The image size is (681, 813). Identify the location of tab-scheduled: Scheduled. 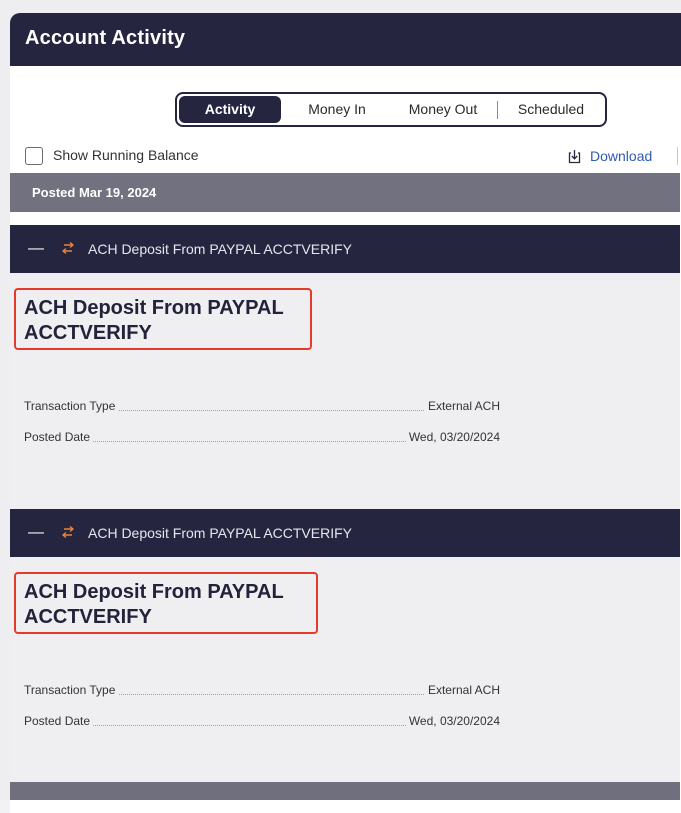
(551, 109).